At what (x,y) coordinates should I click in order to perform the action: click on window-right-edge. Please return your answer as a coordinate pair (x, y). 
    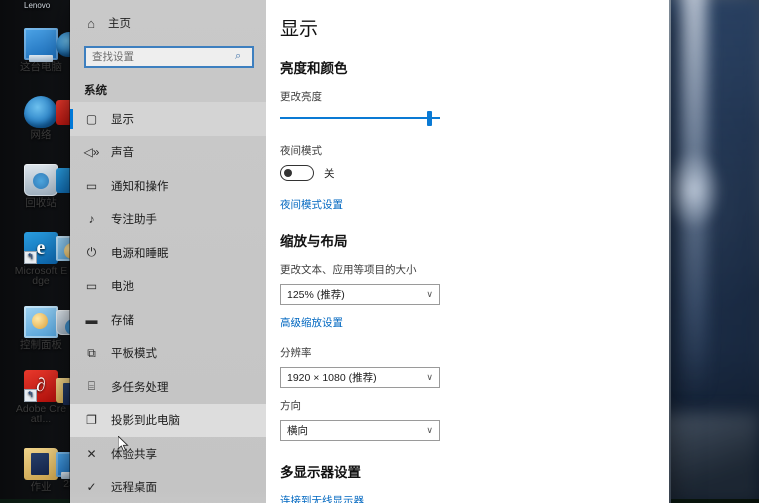
    Looking at the image, I should click on (670, 251).